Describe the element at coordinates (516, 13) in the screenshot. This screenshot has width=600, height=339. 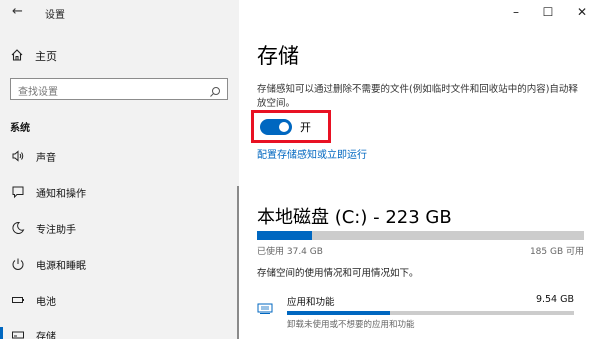
I see `minimize-button: –` at that location.